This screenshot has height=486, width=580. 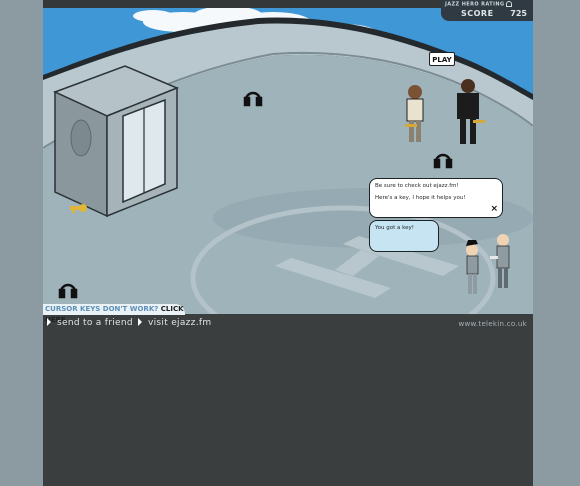 I want to click on visit-ejazz-link: visit ejazz.fm, so click(x=175, y=322).